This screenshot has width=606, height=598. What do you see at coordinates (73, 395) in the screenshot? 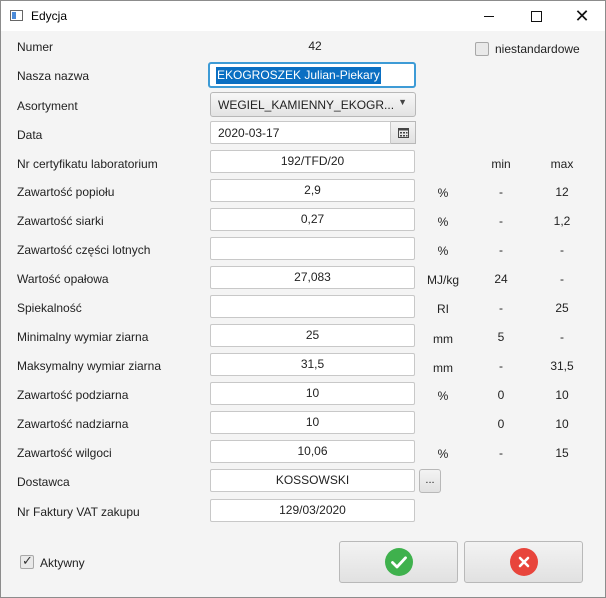
I see `param-label: Zawartość podziarna` at bounding box center [73, 395].